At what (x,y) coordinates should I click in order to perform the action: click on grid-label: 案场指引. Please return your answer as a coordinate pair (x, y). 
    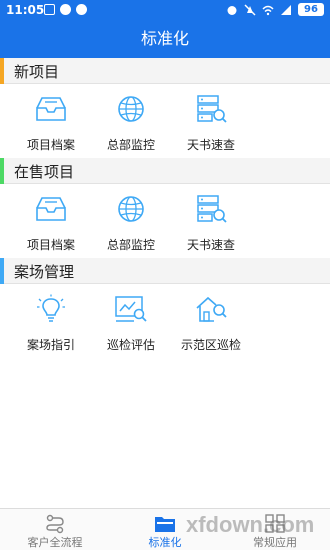
    Looking at the image, I should click on (50, 345).